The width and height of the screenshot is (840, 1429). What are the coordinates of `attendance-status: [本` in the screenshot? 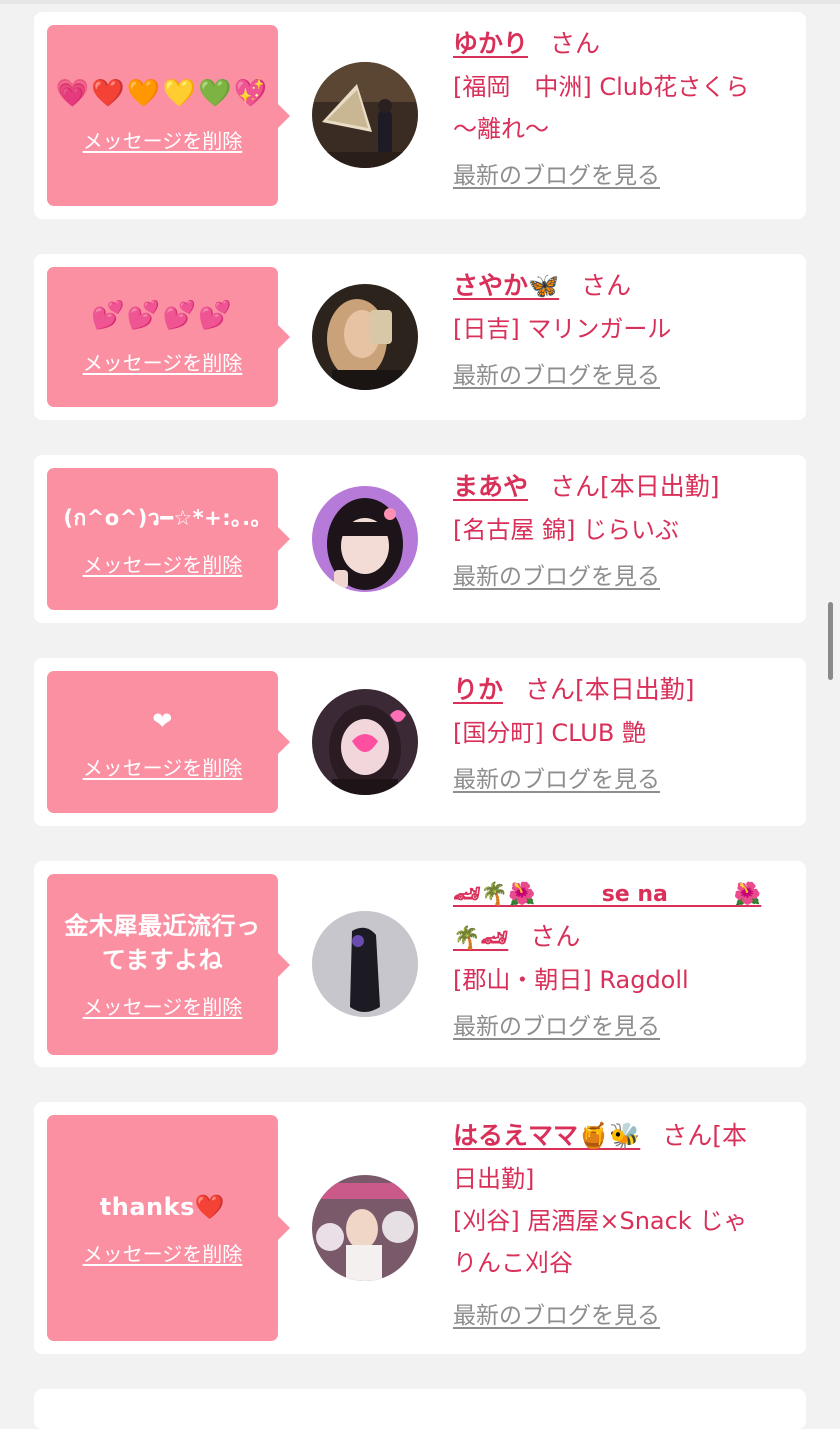 It's located at (730, 1135).